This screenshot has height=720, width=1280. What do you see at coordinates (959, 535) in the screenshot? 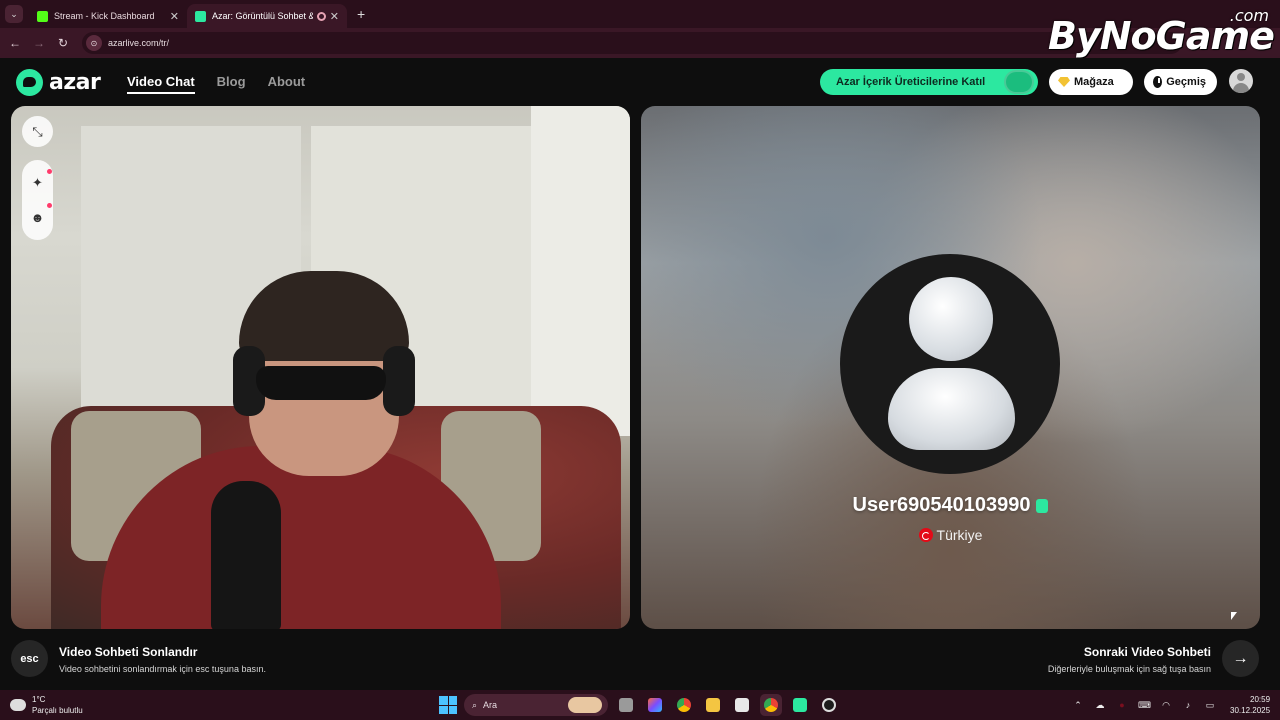
I see `partner-country: Türkiye` at bounding box center [959, 535].